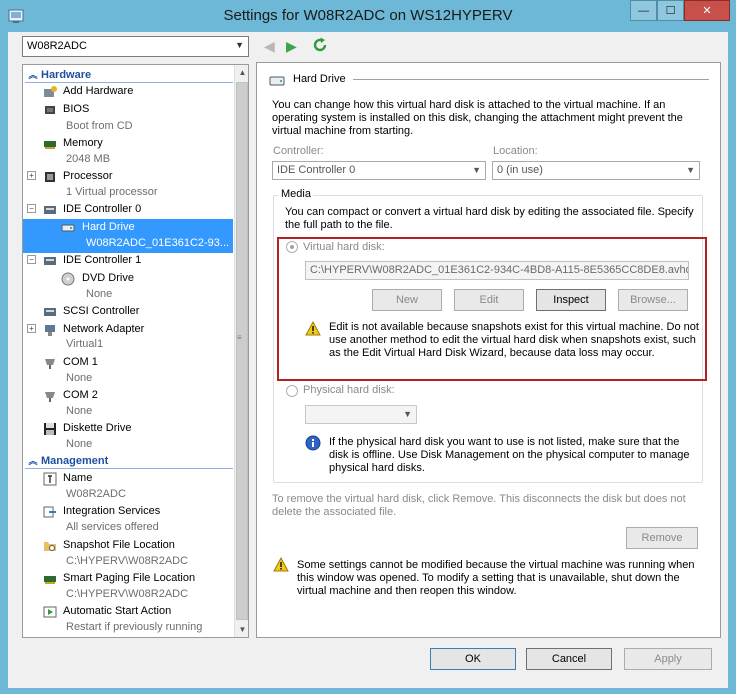  I want to click on tree-item-smart-paging-location: Smart Paging File Location, so click(128, 579).